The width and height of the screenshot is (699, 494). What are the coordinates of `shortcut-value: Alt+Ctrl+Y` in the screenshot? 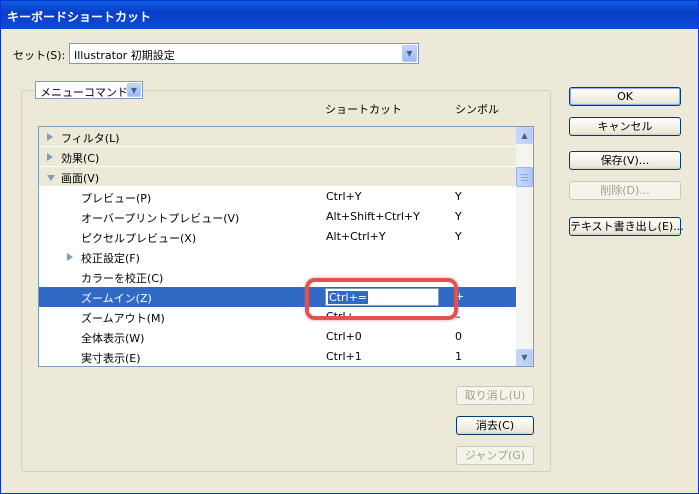 It's located at (356, 236).